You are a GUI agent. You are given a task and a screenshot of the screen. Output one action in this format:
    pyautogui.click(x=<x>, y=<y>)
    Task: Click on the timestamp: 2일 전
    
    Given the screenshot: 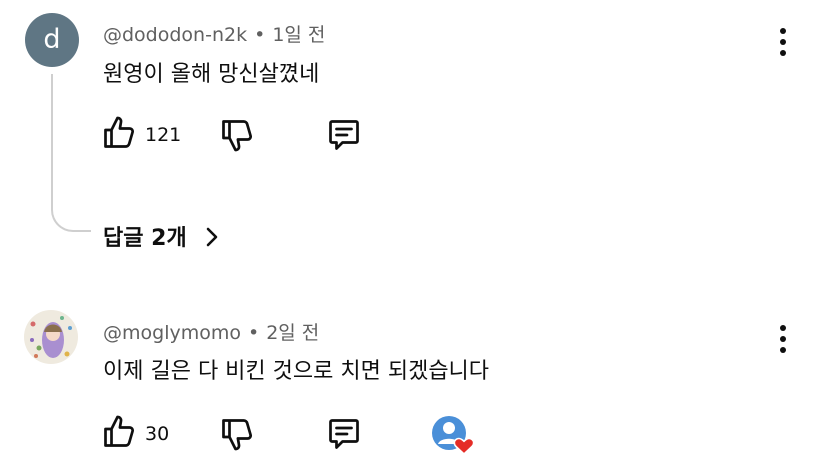 What is the action you would take?
    pyautogui.click(x=292, y=333)
    